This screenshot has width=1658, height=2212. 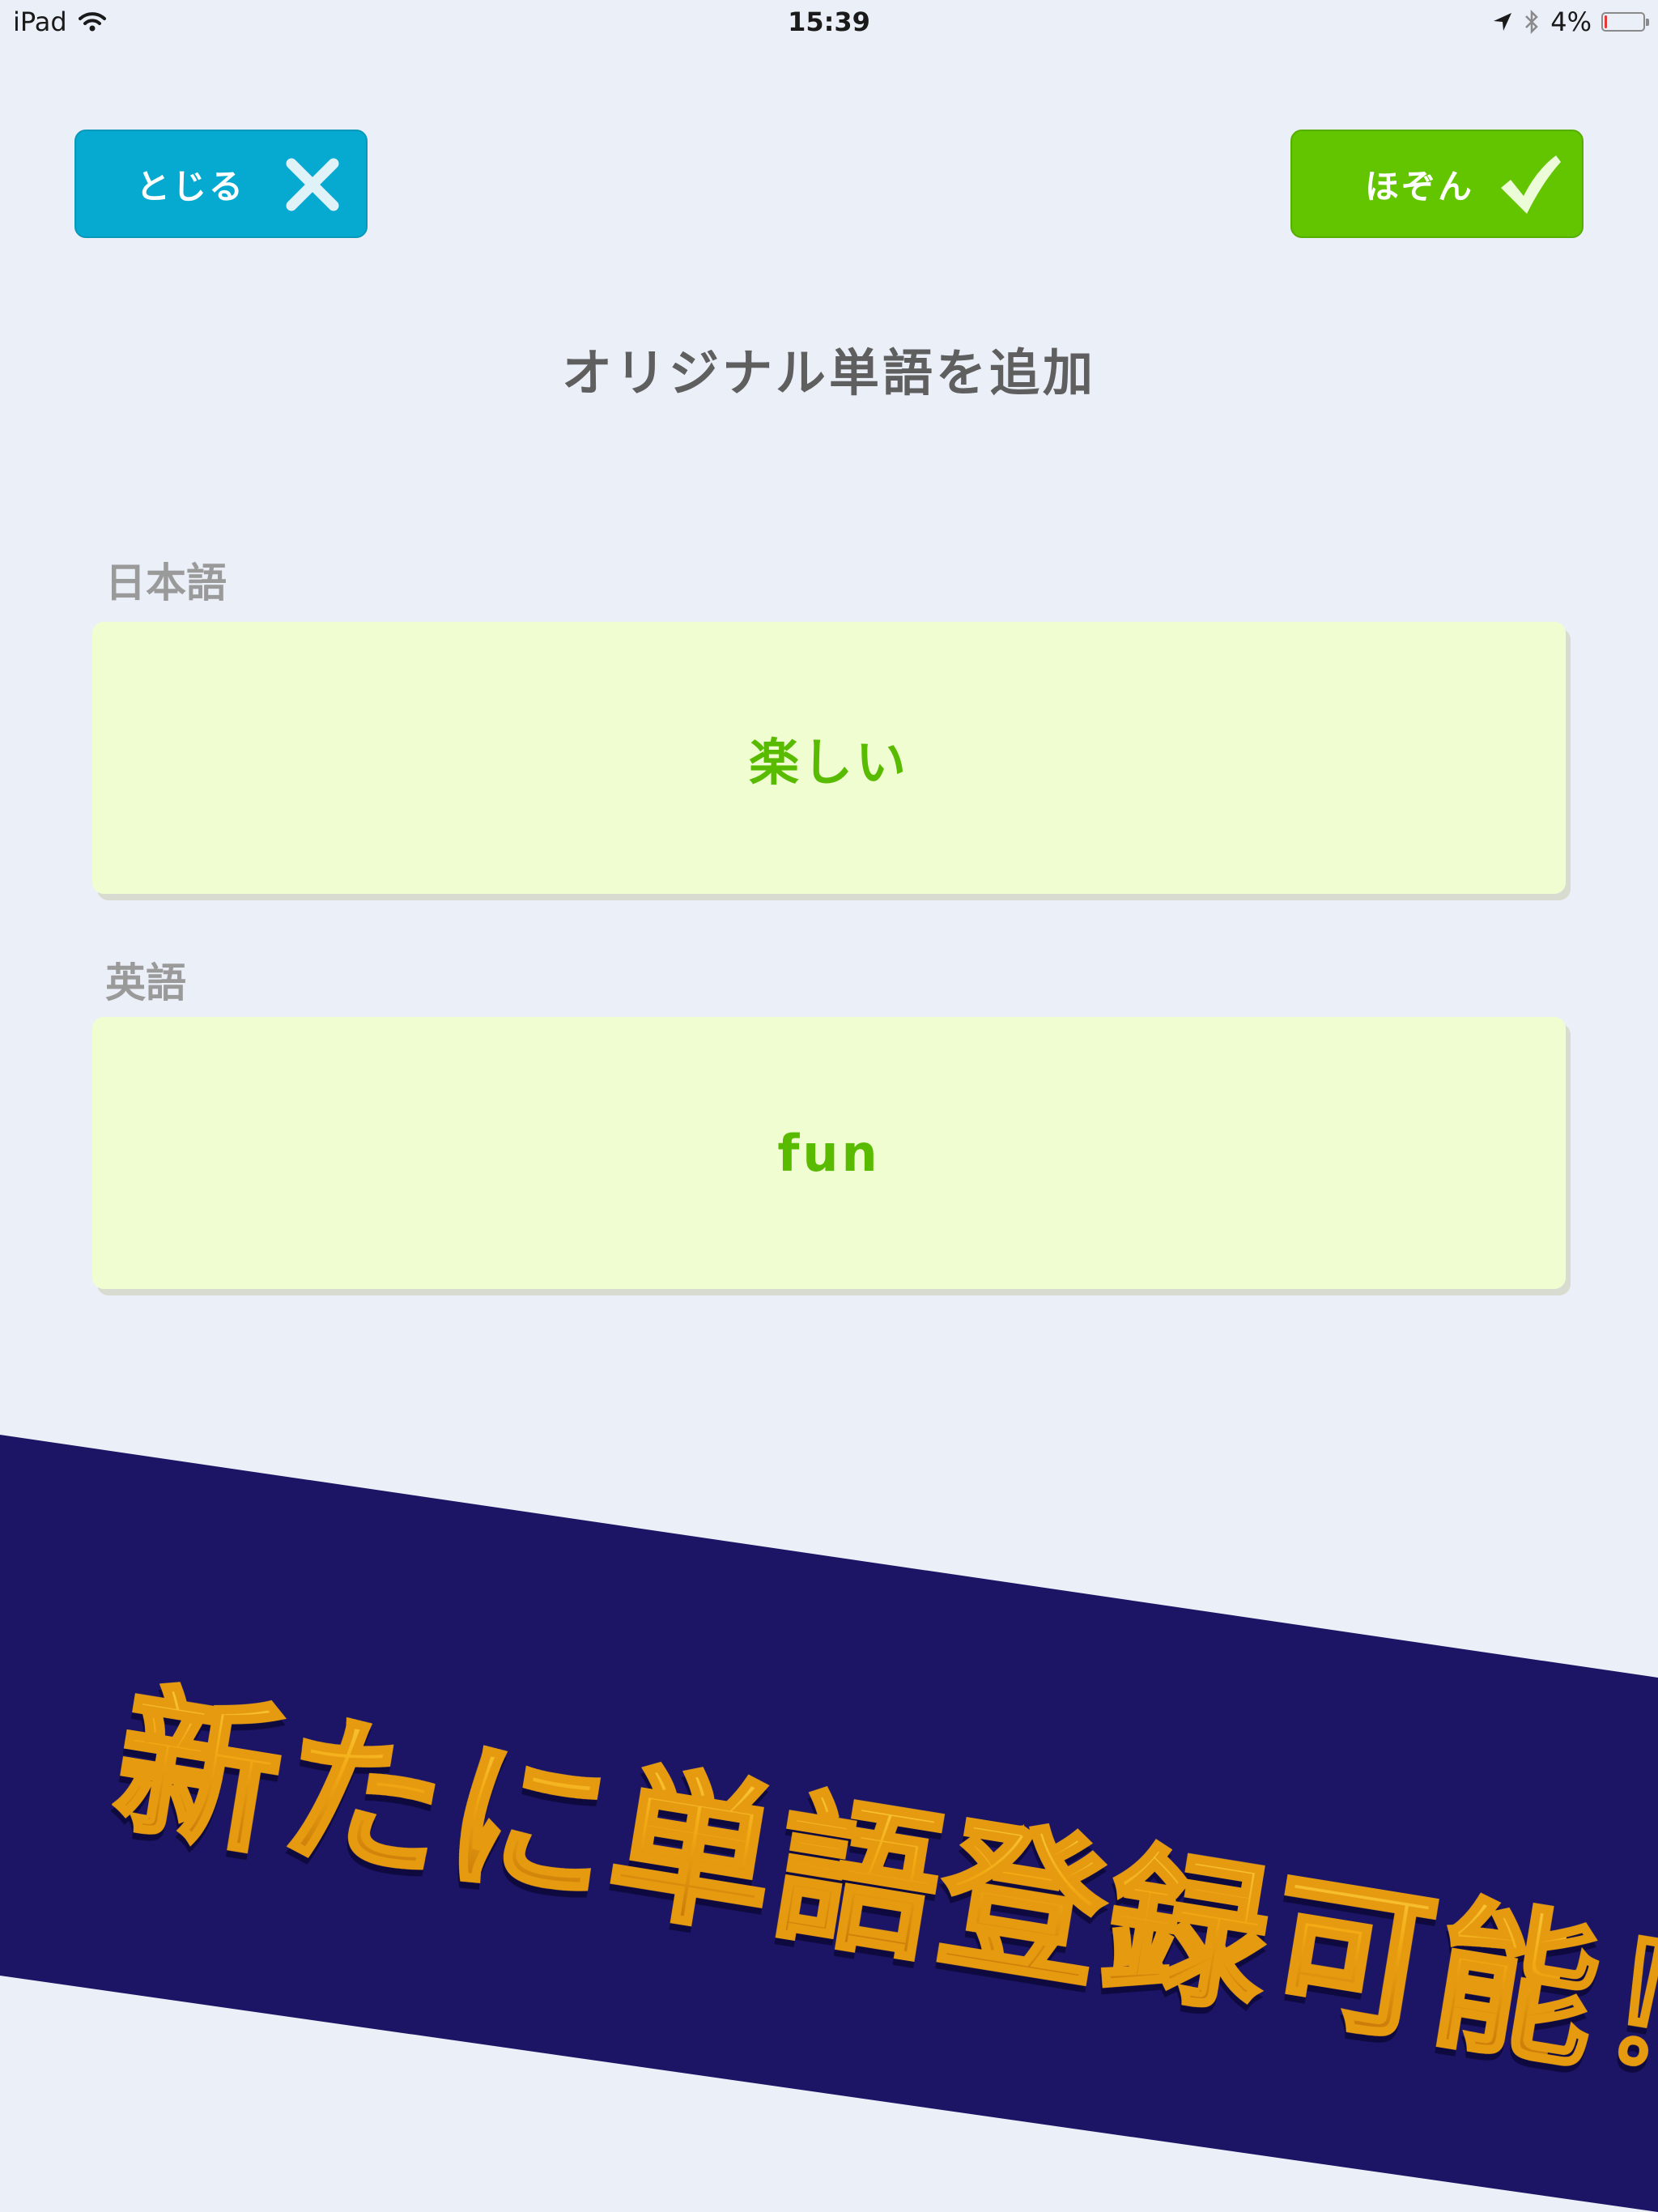 I want to click on battery-level-fill, so click(x=1606, y=22).